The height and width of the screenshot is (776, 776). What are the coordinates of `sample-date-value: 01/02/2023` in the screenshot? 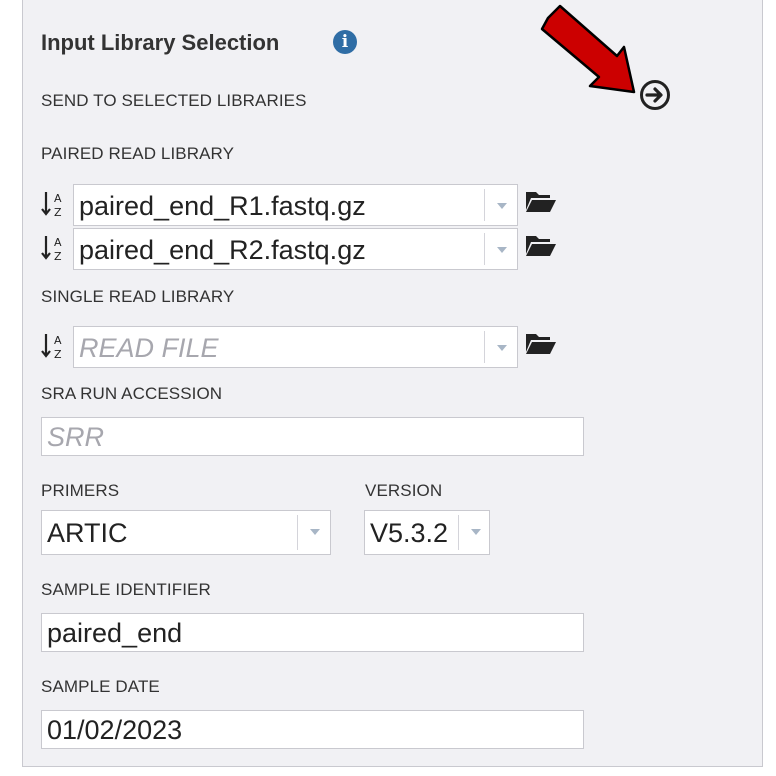 It's located at (115, 730).